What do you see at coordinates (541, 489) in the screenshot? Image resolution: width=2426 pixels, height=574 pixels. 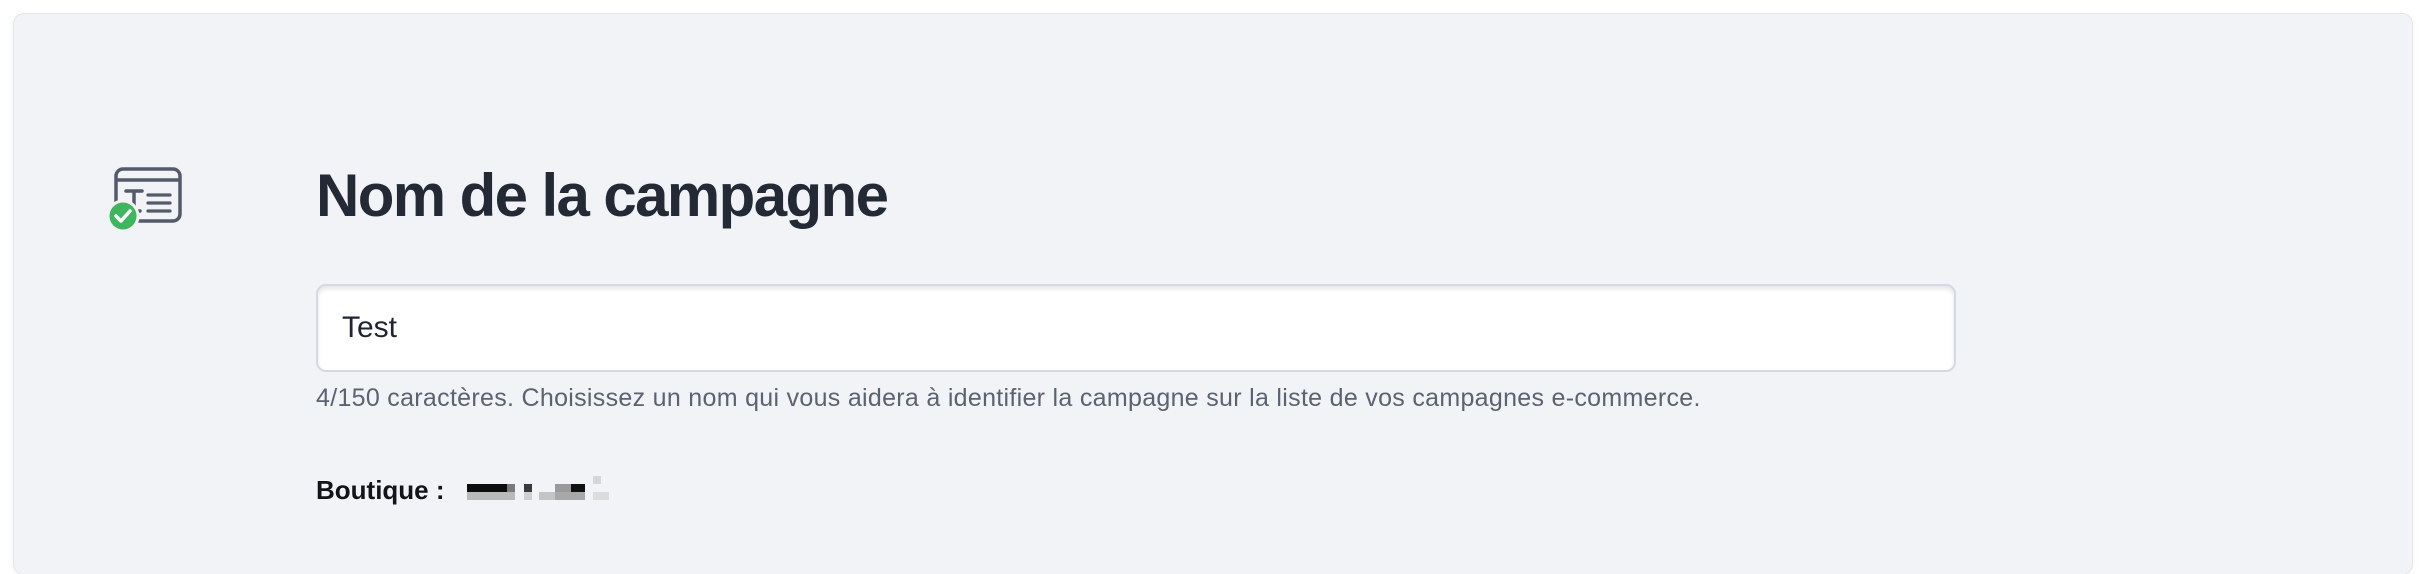 I see `shop-value-redacted` at bounding box center [541, 489].